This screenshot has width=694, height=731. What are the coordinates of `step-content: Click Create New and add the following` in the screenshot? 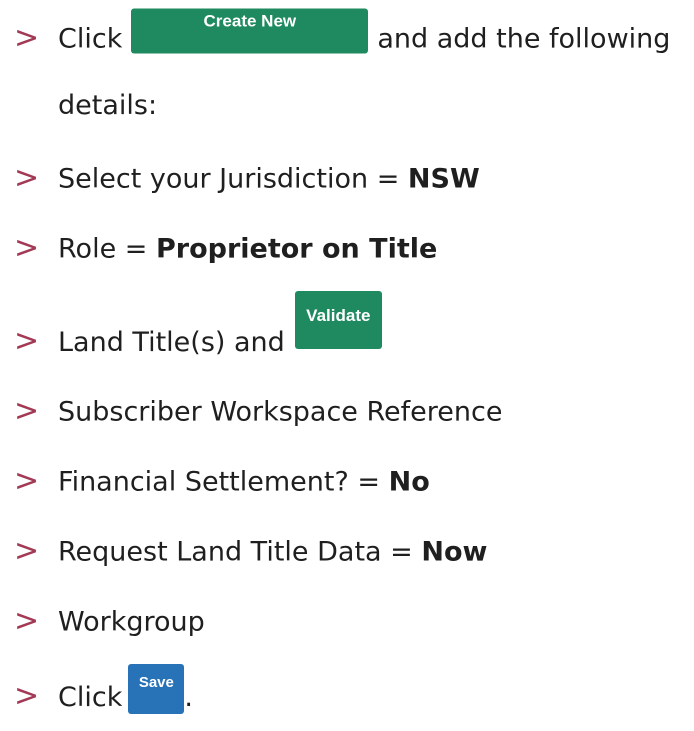 It's located at (364, 35).